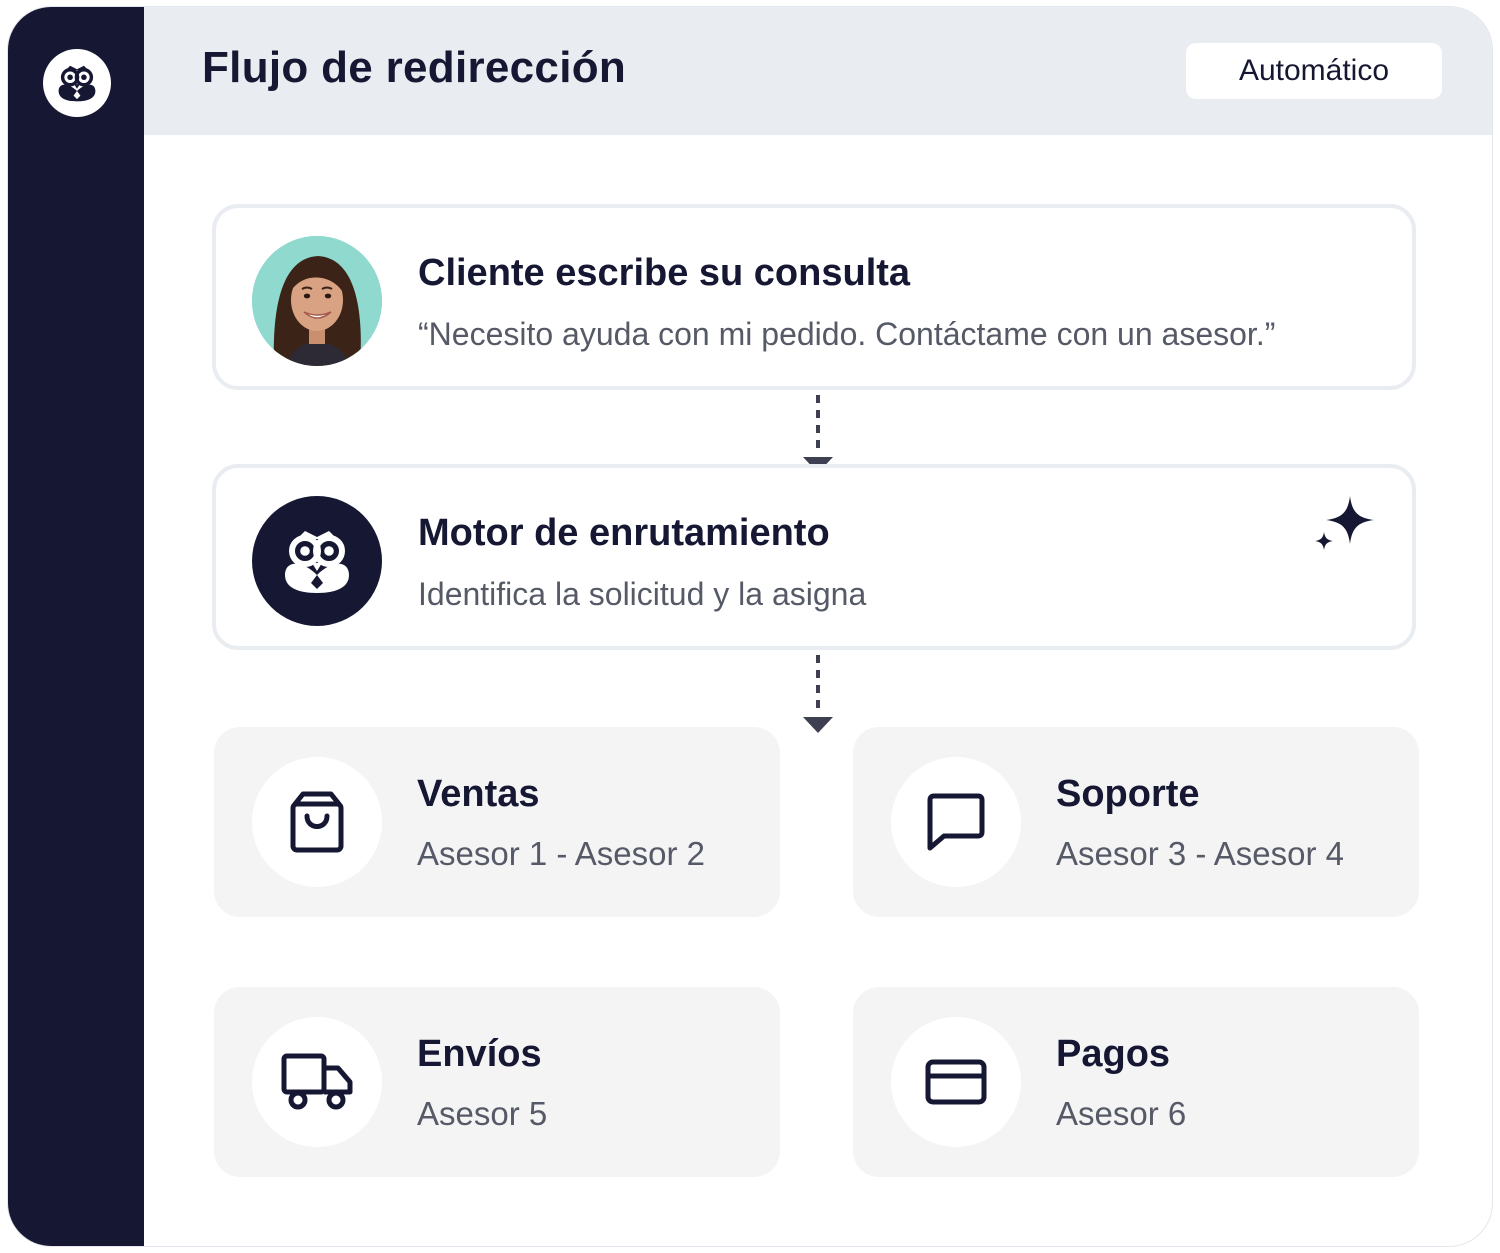  Describe the element at coordinates (479, 1054) in the screenshot. I see `team-name: Envíos` at that location.